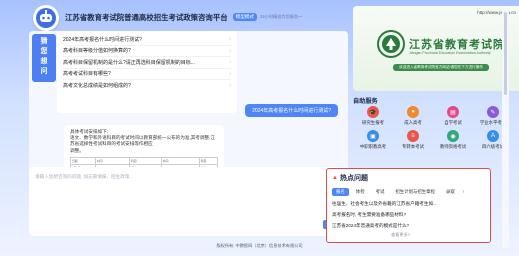 The image size is (519, 256). Describe the element at coordinates (44, 51) in the screenshot. I see `faq-side-char: 您` at that location.